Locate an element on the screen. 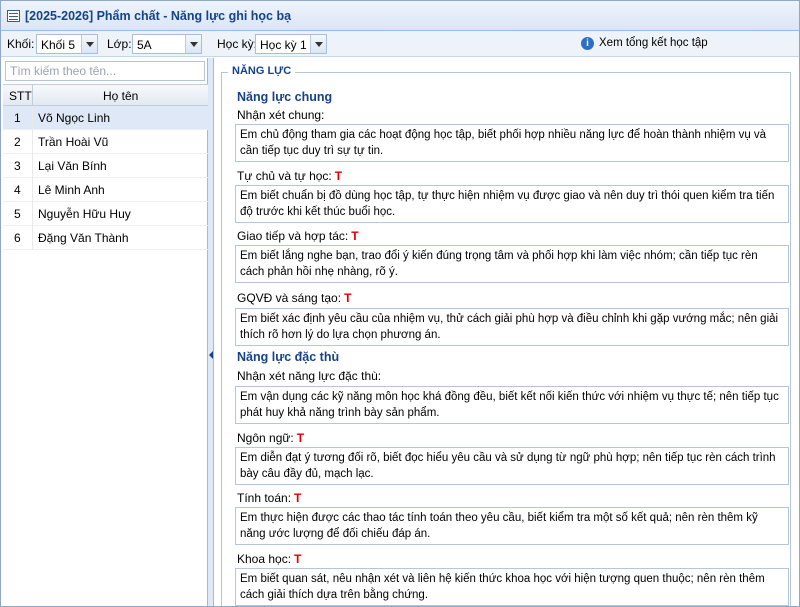  label-text: Nhận xét chung: is located at coordinates (281, 115).